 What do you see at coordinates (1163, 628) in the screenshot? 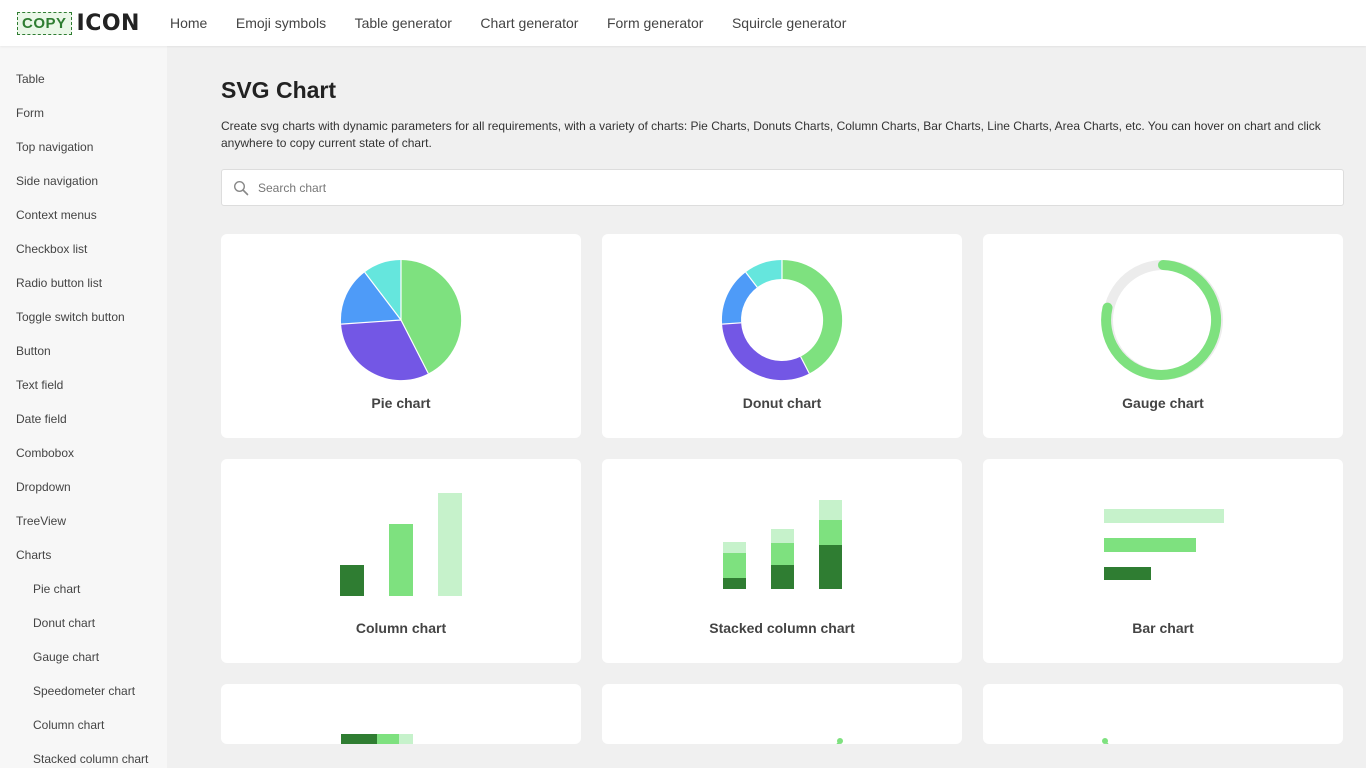
I see `card-title: Bar chart` at bounding box center [1163, 628].